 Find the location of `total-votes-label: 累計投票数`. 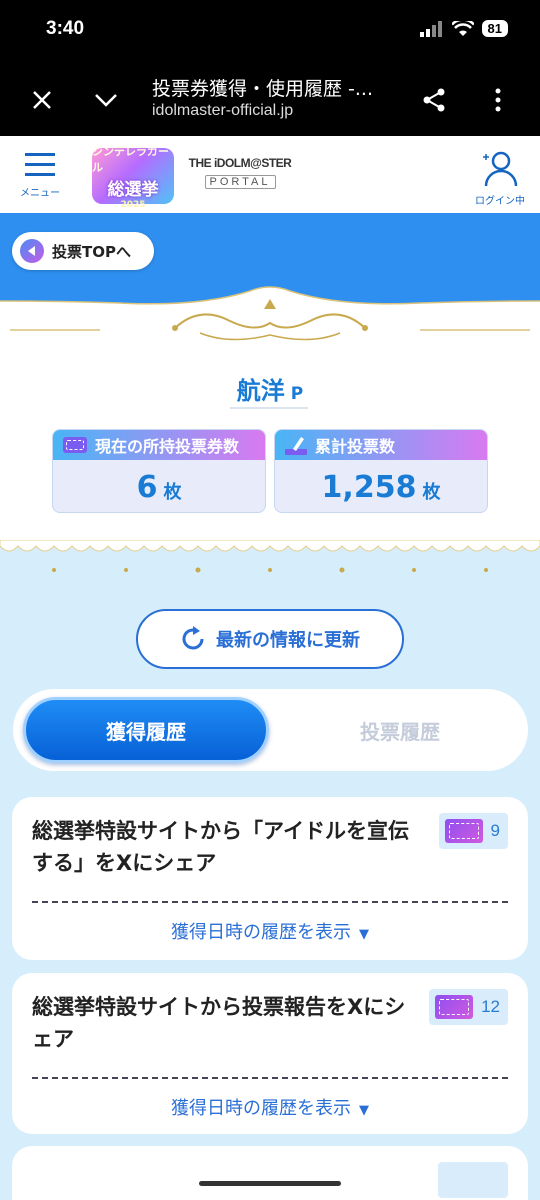

total-votes-label: 累計投票数 is located at coordinates (355, 446).